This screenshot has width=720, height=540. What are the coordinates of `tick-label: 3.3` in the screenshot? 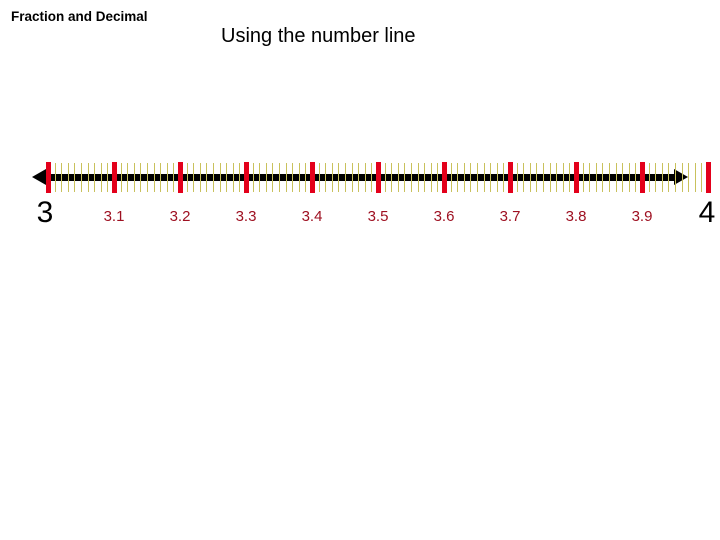 It's located at (246, 216).